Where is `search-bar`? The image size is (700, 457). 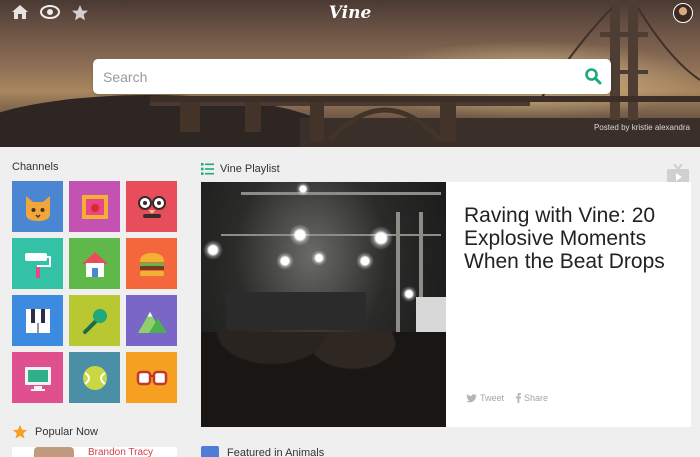
search-bar is located at coordinates (352, 76).